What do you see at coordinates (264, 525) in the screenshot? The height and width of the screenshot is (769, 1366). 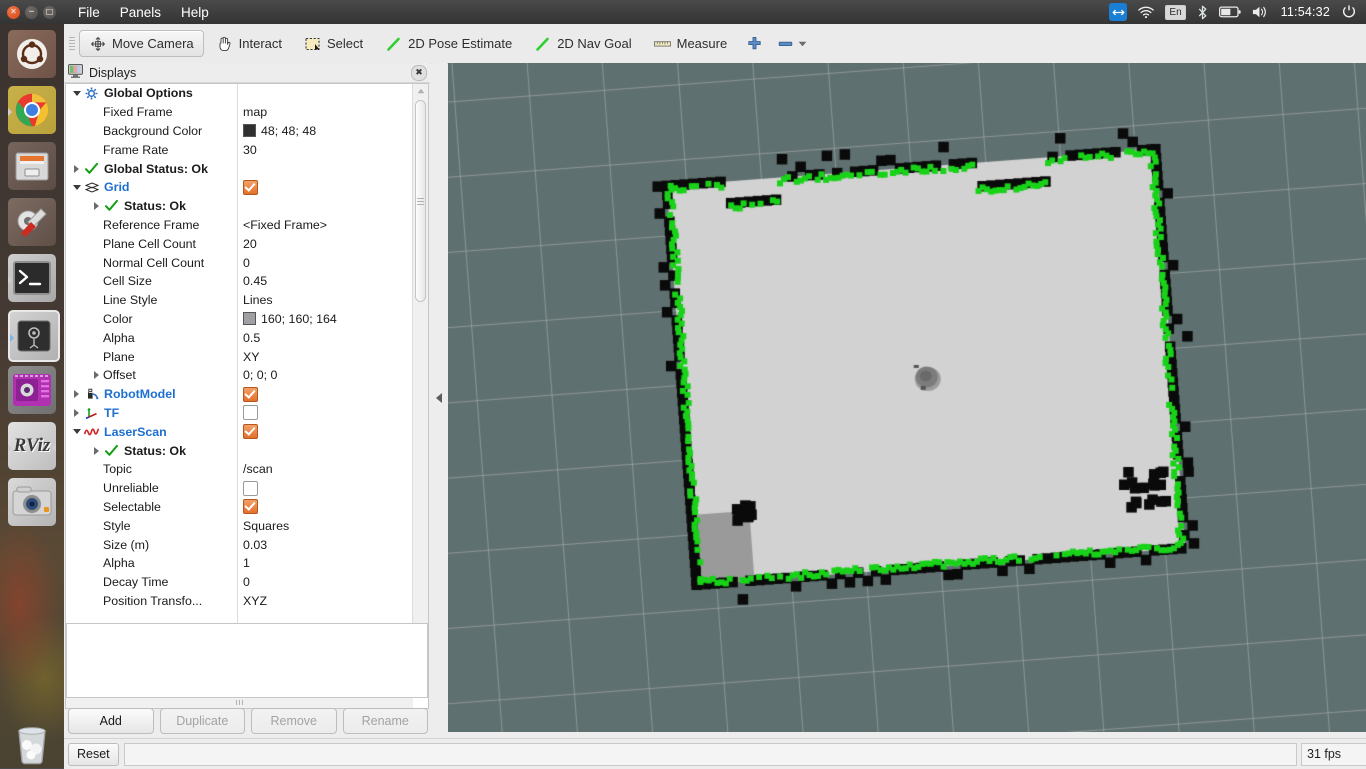 I see `display-row-value: Squares` at bounding box center [264, 525].